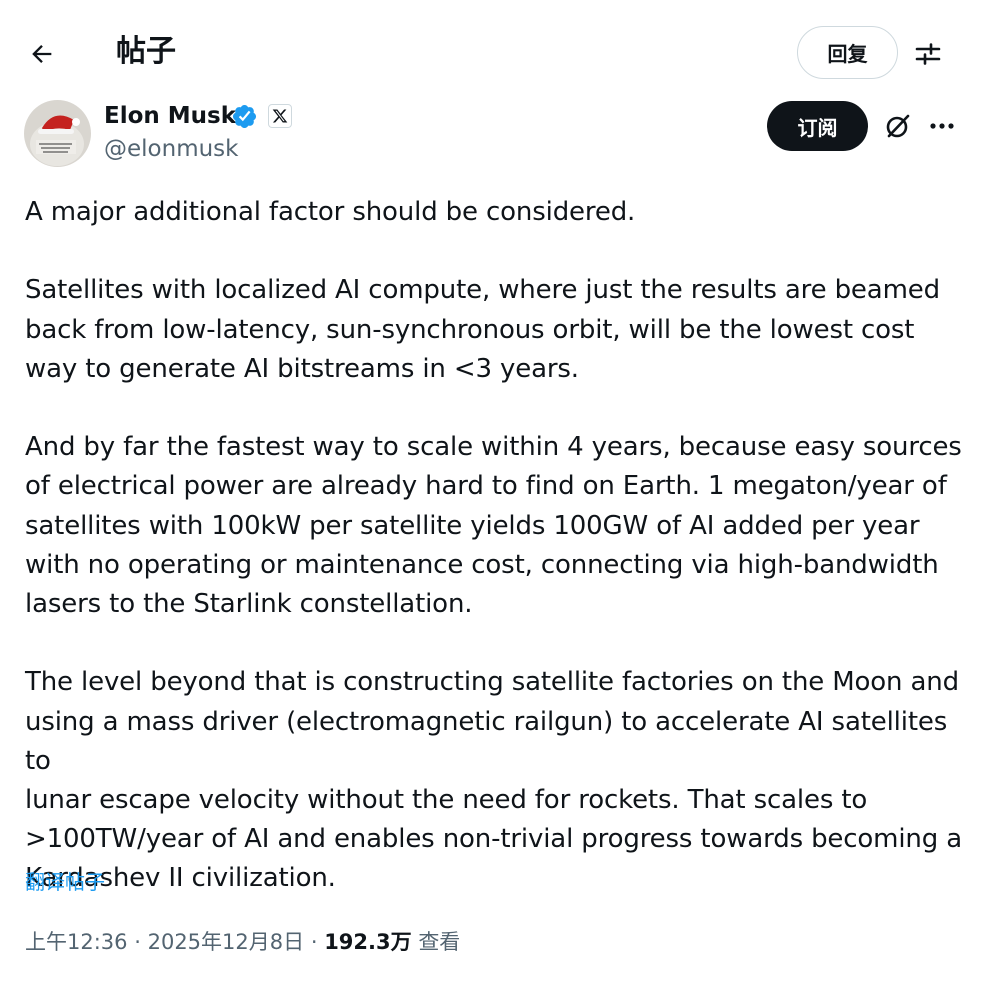  Describe the element at coordinates (280, 116) in the screenshot. I see `x-logo-icon` at that location.